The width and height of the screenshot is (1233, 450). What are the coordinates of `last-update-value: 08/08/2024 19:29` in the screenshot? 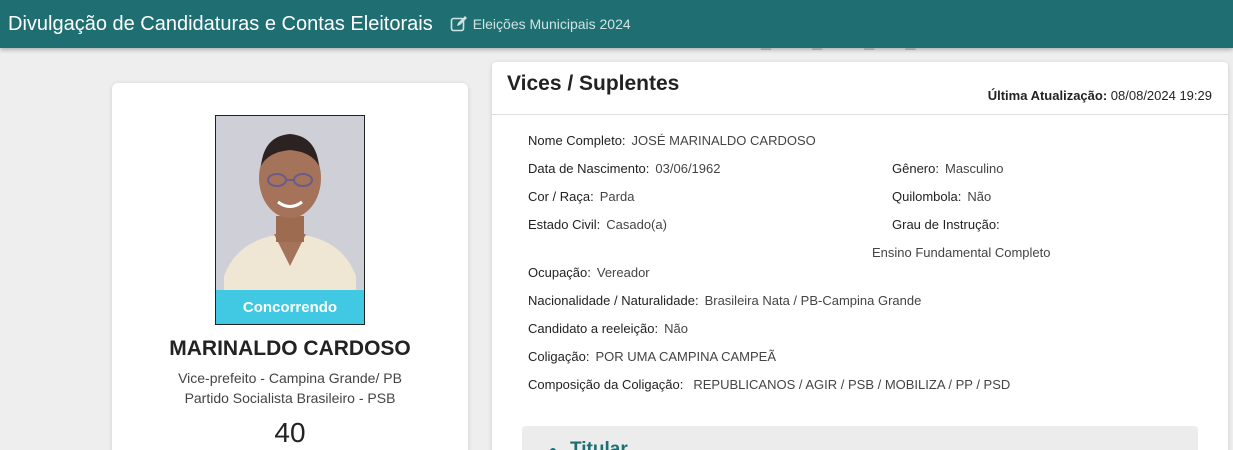 It's located at (1161, 95).